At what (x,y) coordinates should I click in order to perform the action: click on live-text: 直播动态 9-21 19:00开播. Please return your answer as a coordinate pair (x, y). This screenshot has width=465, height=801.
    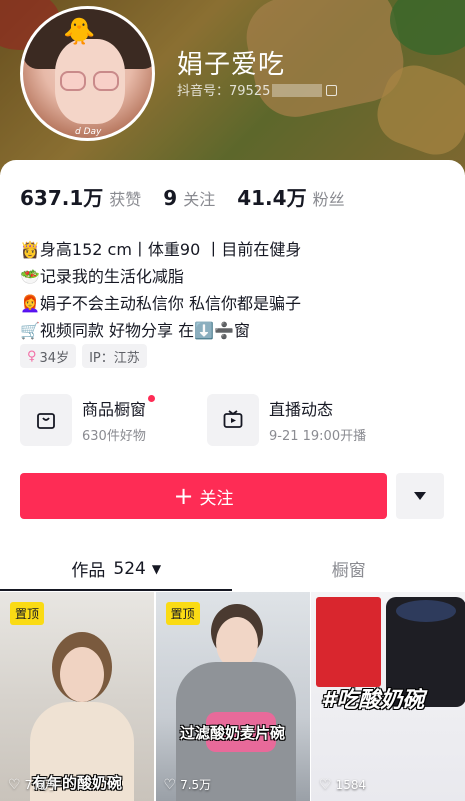
    Looking at the image, I should click on (317, 420).